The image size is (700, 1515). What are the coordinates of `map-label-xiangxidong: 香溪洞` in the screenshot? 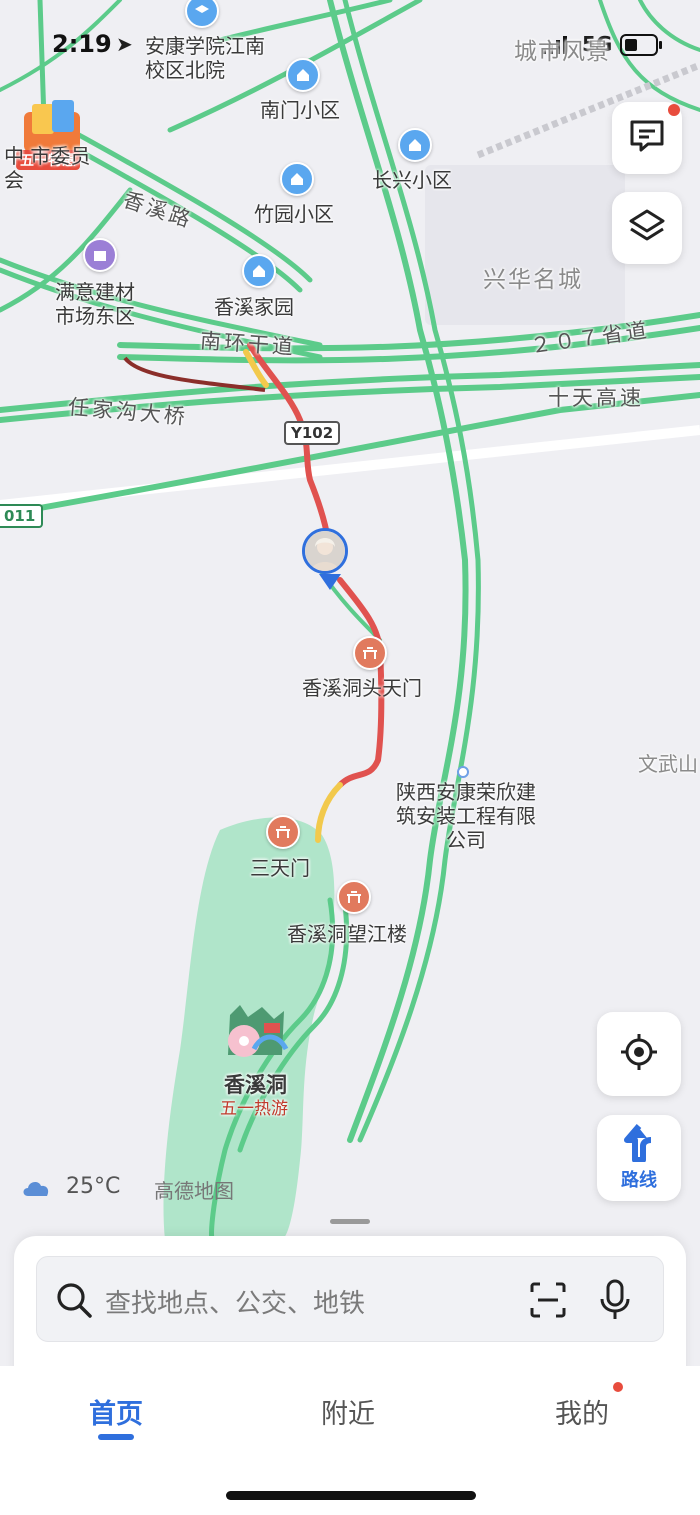 It's located at (255, 1085).